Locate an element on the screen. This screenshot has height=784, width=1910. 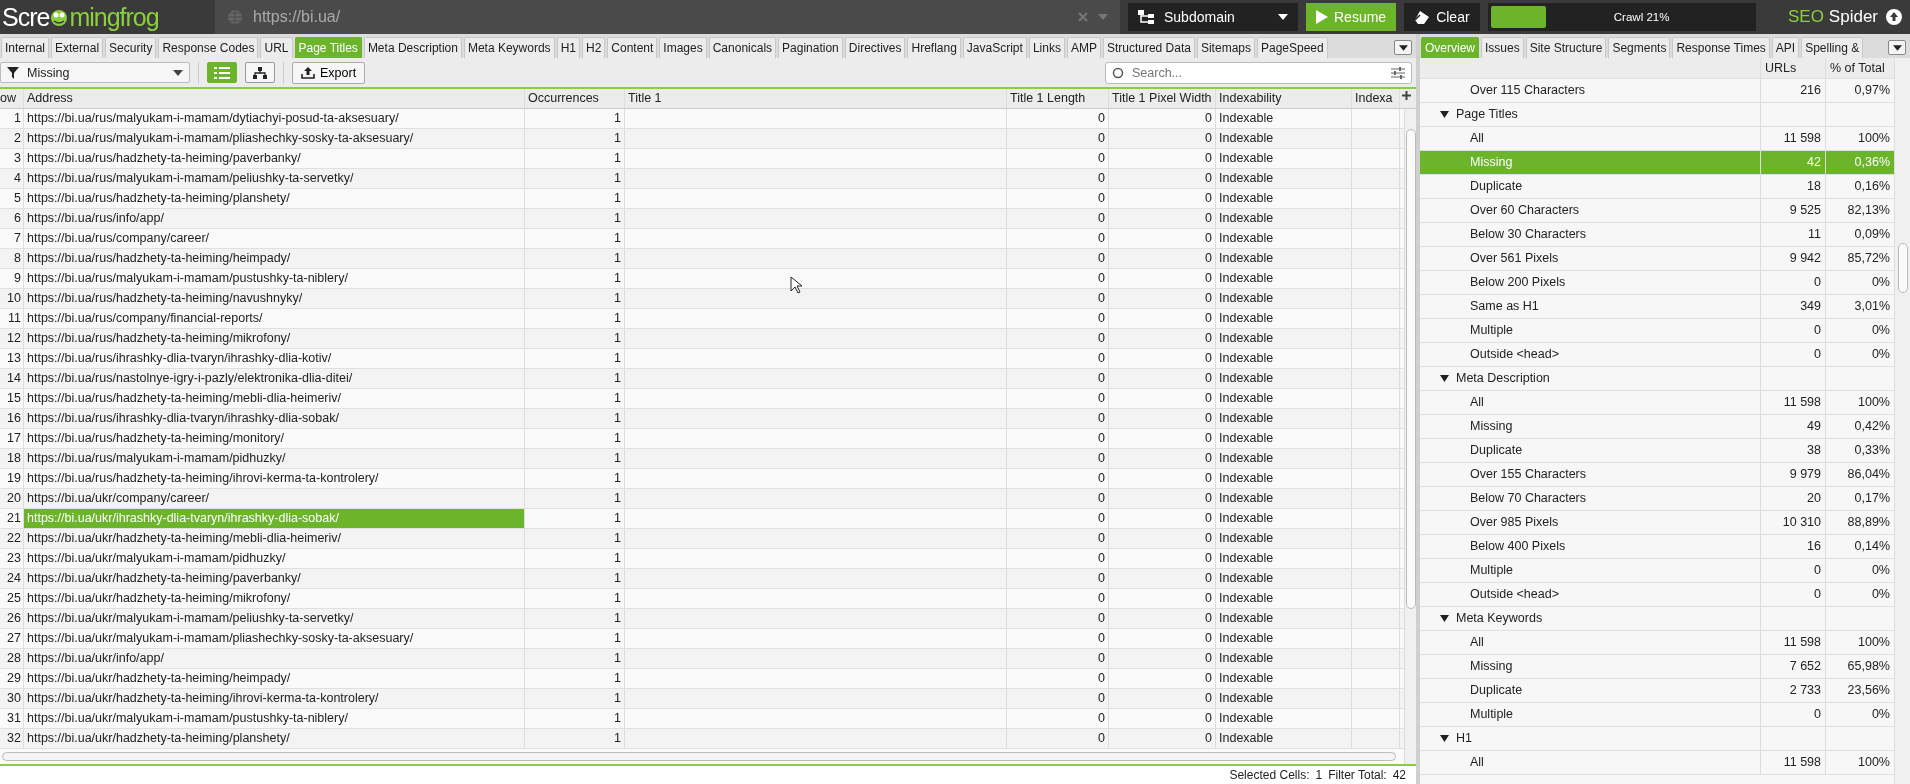
upload-icon is located at coordinates (1894, 17).